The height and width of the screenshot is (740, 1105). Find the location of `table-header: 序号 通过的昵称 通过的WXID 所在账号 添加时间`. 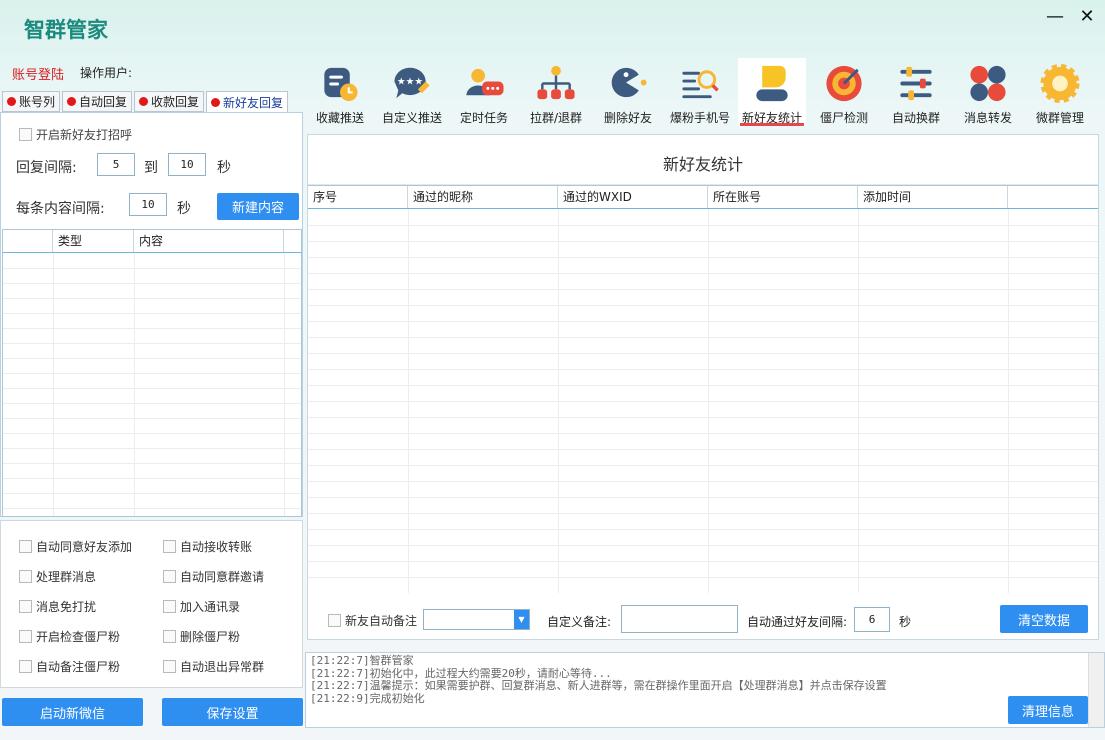

table-header: 序号 通过的昵称 通过的WXID 所在账号 添加时间 is located at coordinates (703, 197).